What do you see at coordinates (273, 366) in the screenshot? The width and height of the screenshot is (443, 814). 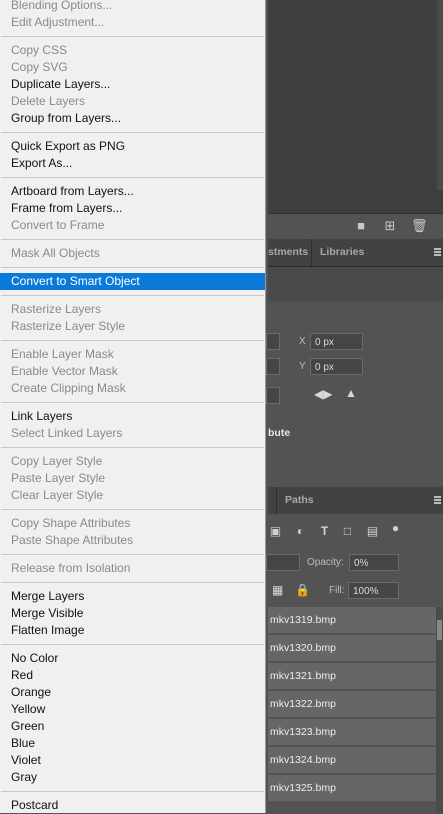 I see `height-field` at bounding box center [273, 366].